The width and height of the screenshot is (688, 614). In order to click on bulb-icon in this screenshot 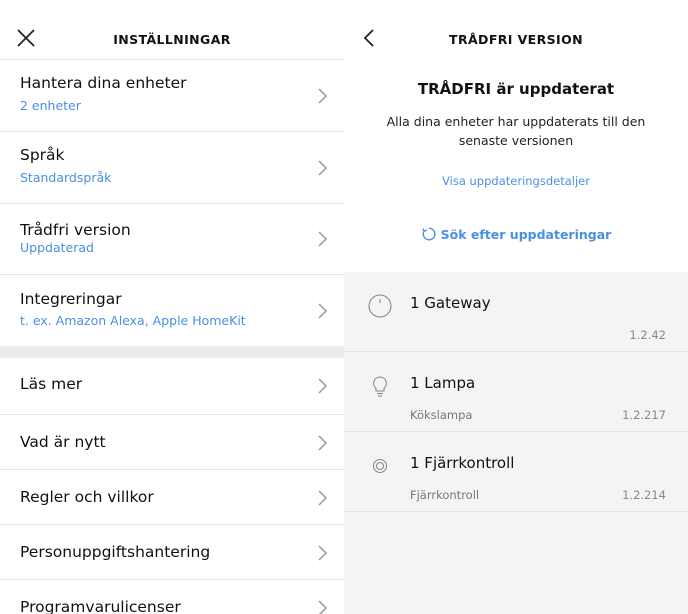, I will do `click(380, 386)`.